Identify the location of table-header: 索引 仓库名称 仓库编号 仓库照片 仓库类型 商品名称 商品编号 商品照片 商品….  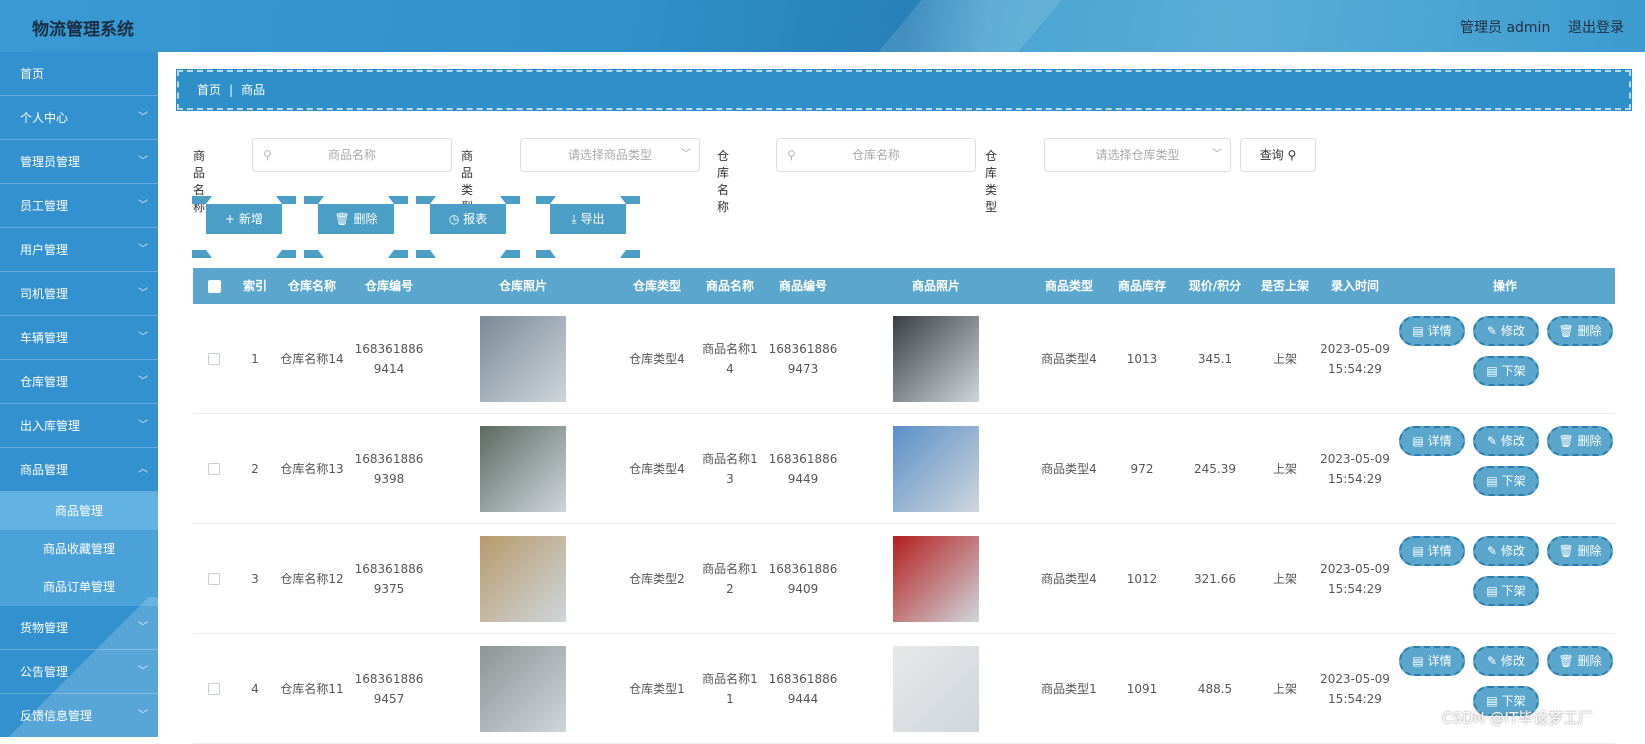
(904, 286).